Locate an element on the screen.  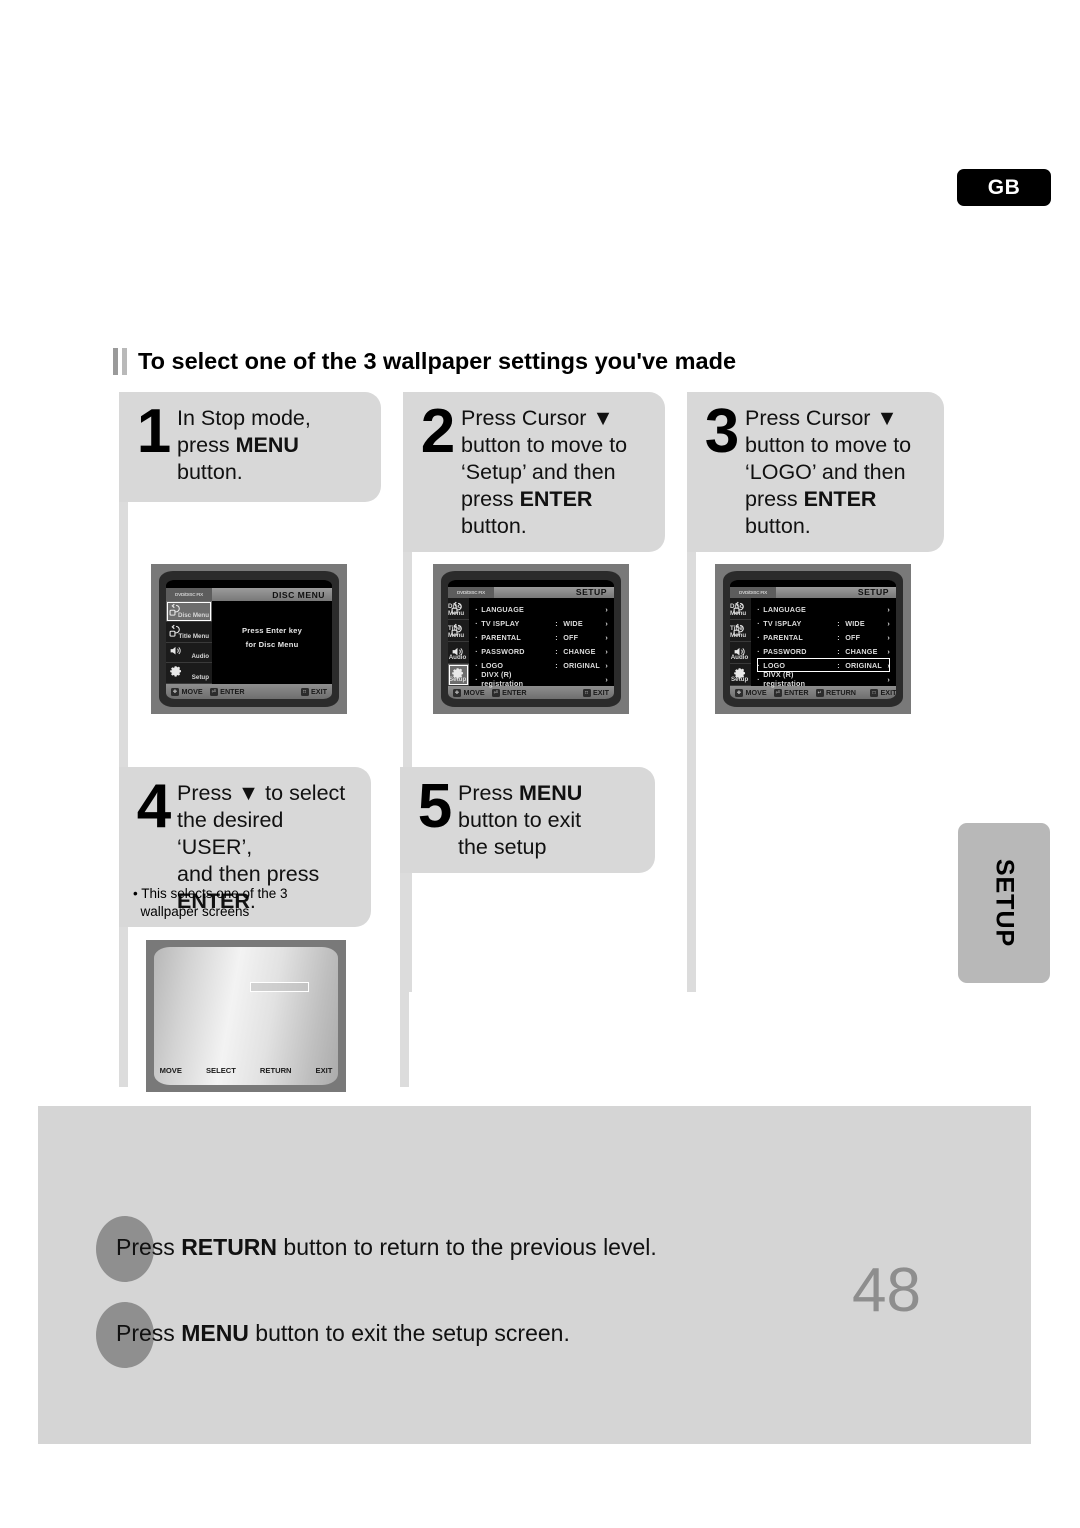
osd-title: DISC MENU is located at coordinates (298, 594).